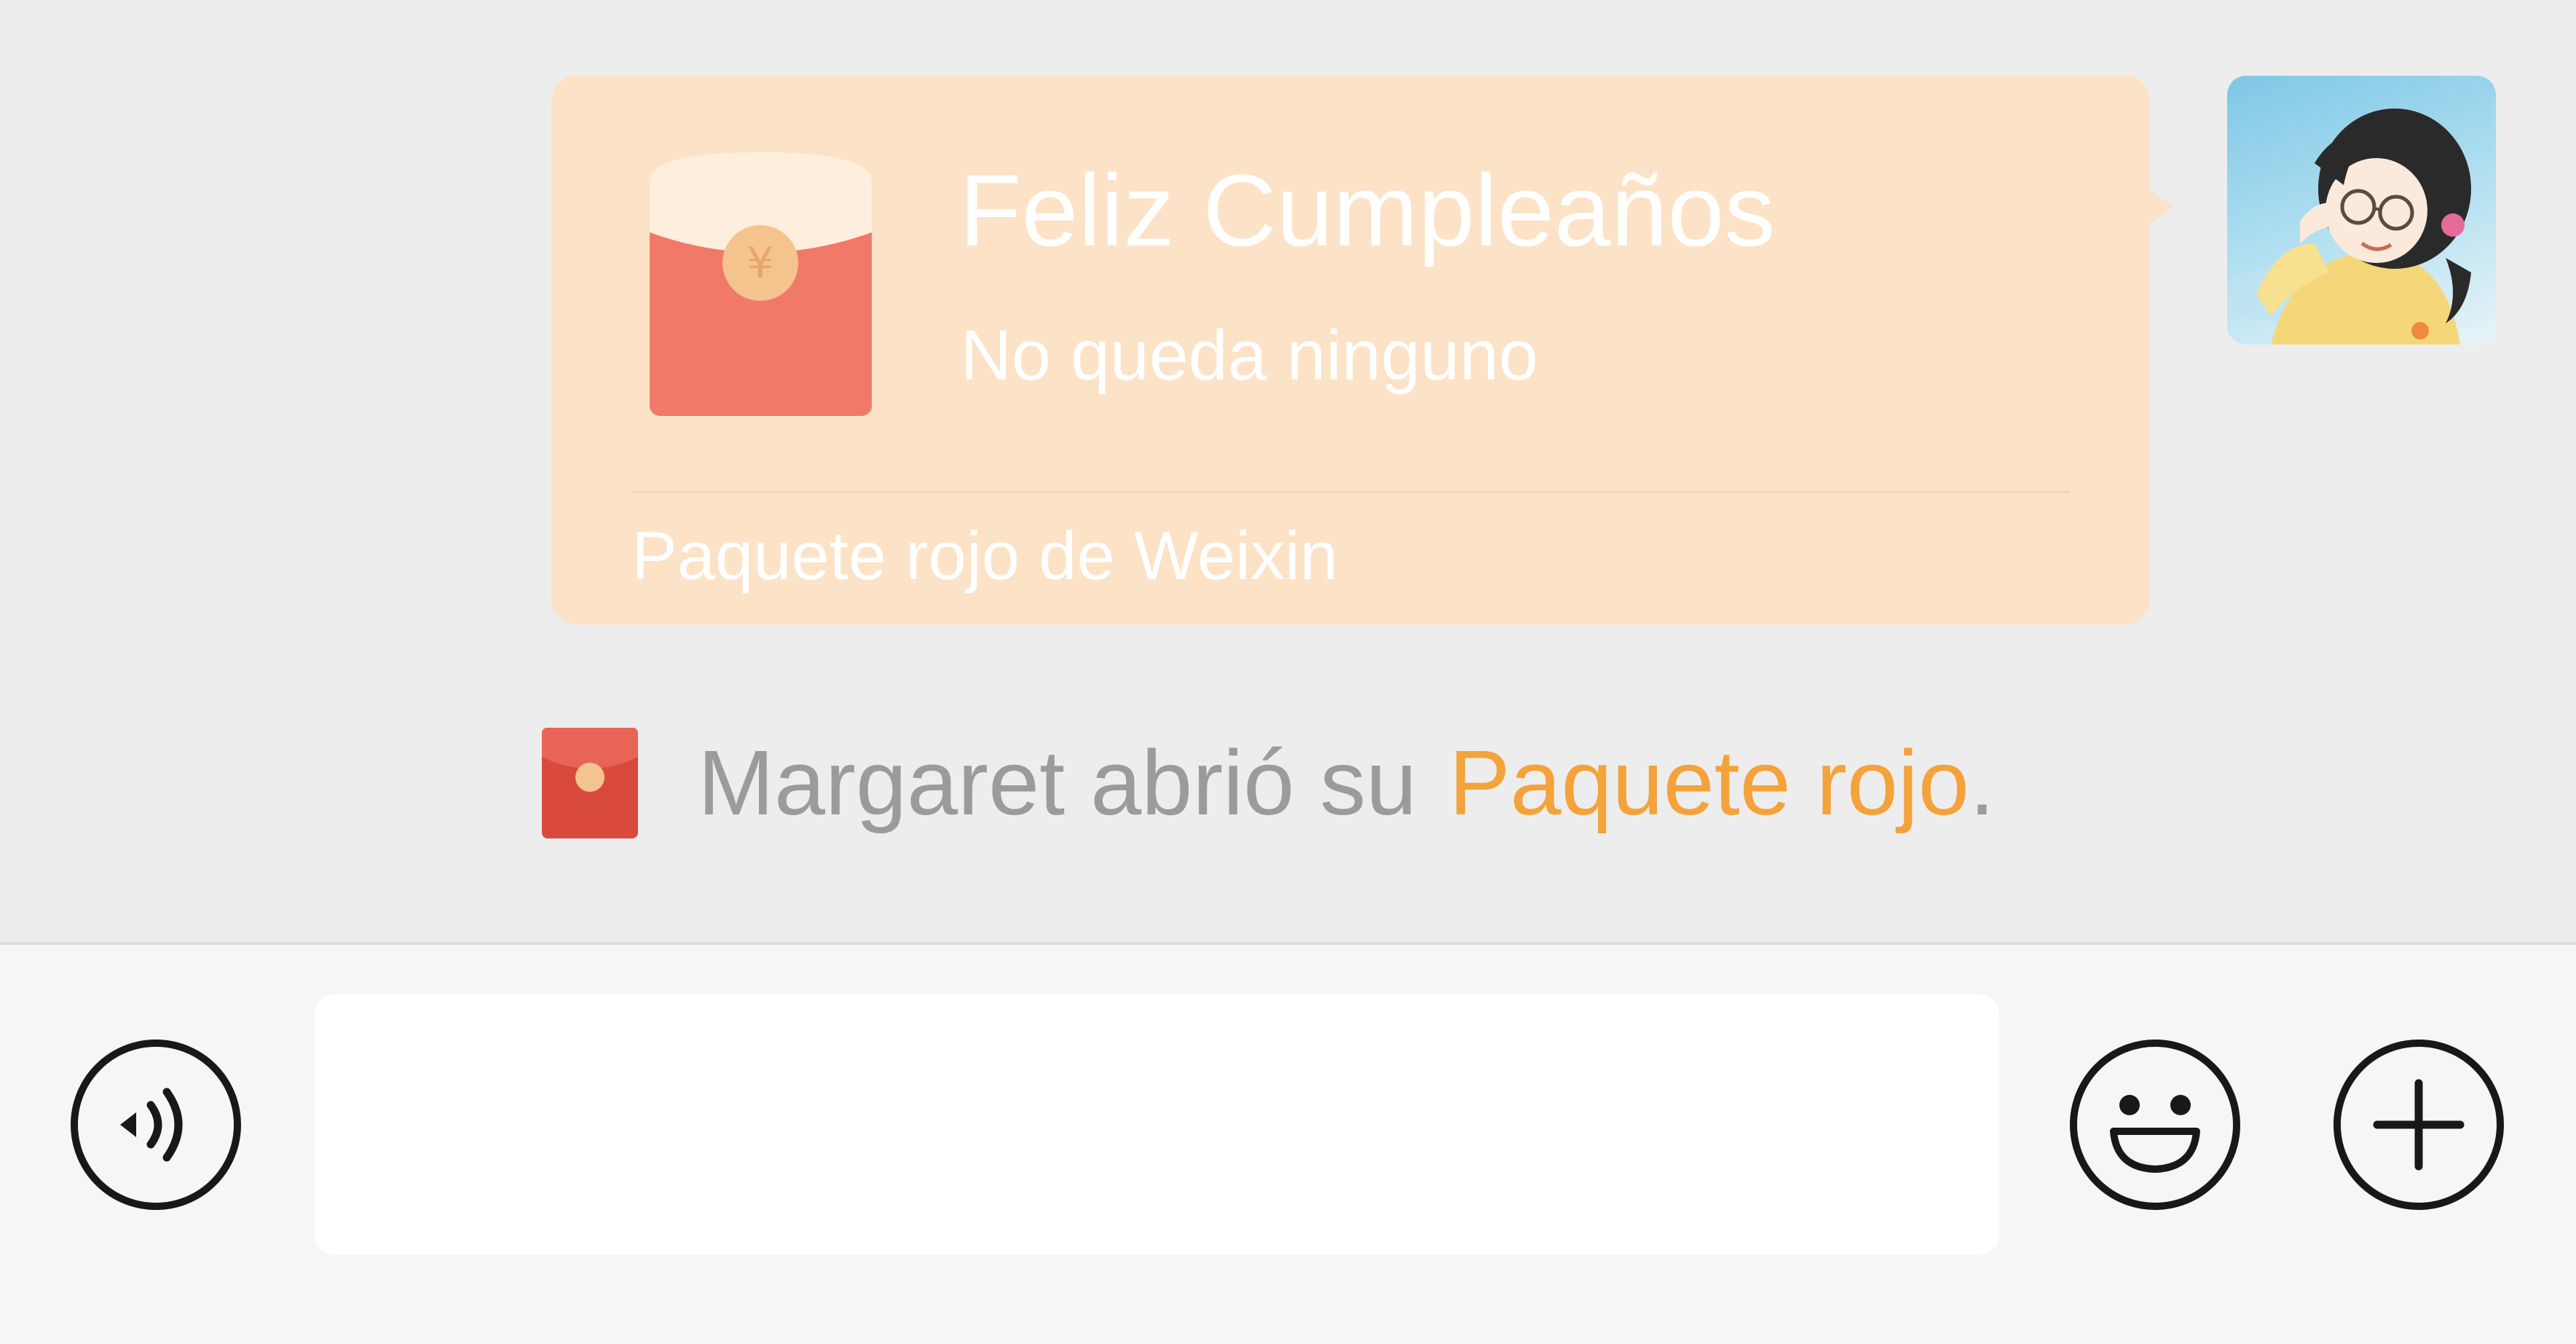 Image resolution: width=2576 pixels, height=1344 pixels. I want to click on system-notice: Margaret abrió su Paquete rojo ., so click(1268, 783).